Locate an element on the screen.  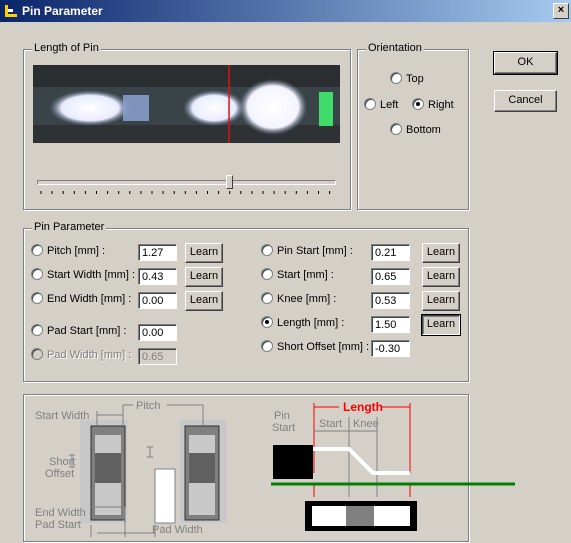
pad-start-radio: Pad Start [mm] : is located at coordinates (79, 331).